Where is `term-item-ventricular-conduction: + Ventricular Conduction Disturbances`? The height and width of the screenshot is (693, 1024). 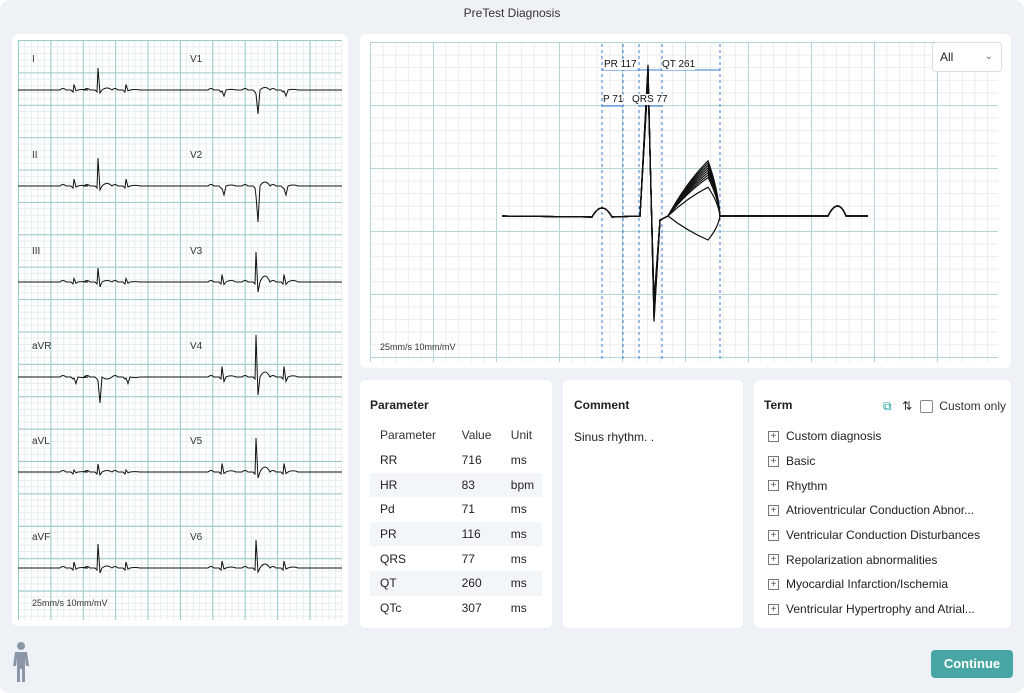
term-item-ventricular-conduction: + Ventricular Conduction Disturbances is located at coordinates (888, 535).